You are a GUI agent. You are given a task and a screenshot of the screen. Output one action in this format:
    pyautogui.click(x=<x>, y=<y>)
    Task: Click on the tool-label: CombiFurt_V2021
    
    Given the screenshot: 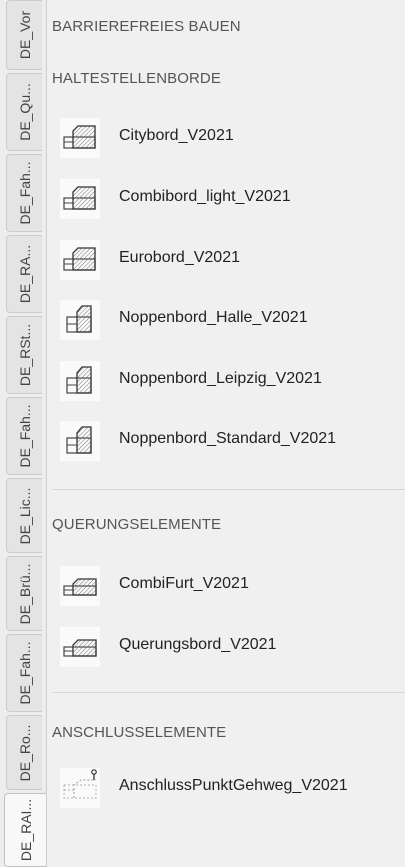 What is the action you would take?
    pyautogui.click(x=184, y=583)
    